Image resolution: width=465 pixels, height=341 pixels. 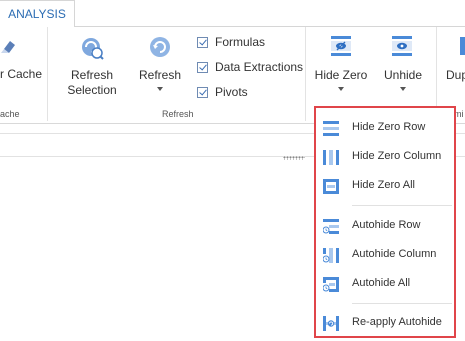 I want to click on menu-item-autohide-all: Autohide All, so click(x=385, y=284).